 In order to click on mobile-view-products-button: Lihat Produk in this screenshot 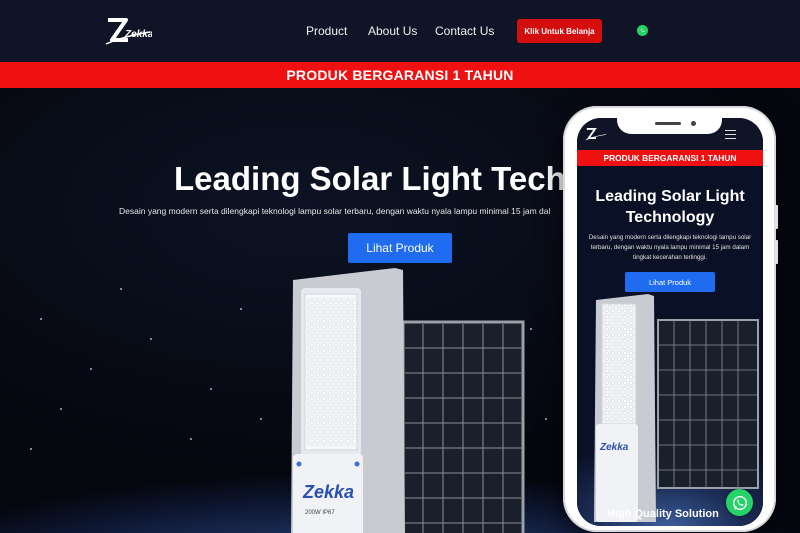, I will do `click(670, 282)`.